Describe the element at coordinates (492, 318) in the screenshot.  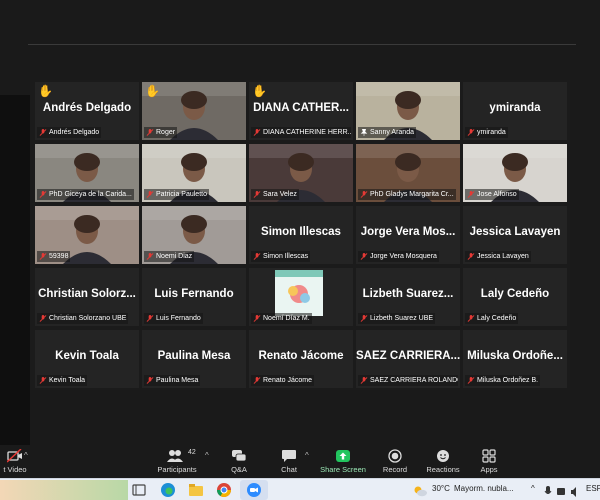
I see `participant-label: Laly Cedeño` at that location.